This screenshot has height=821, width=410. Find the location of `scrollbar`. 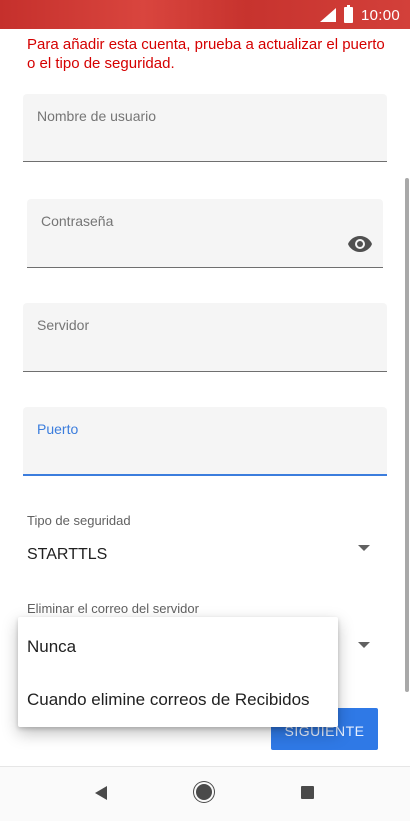

scrollbar is located at coordinates (407, 435).